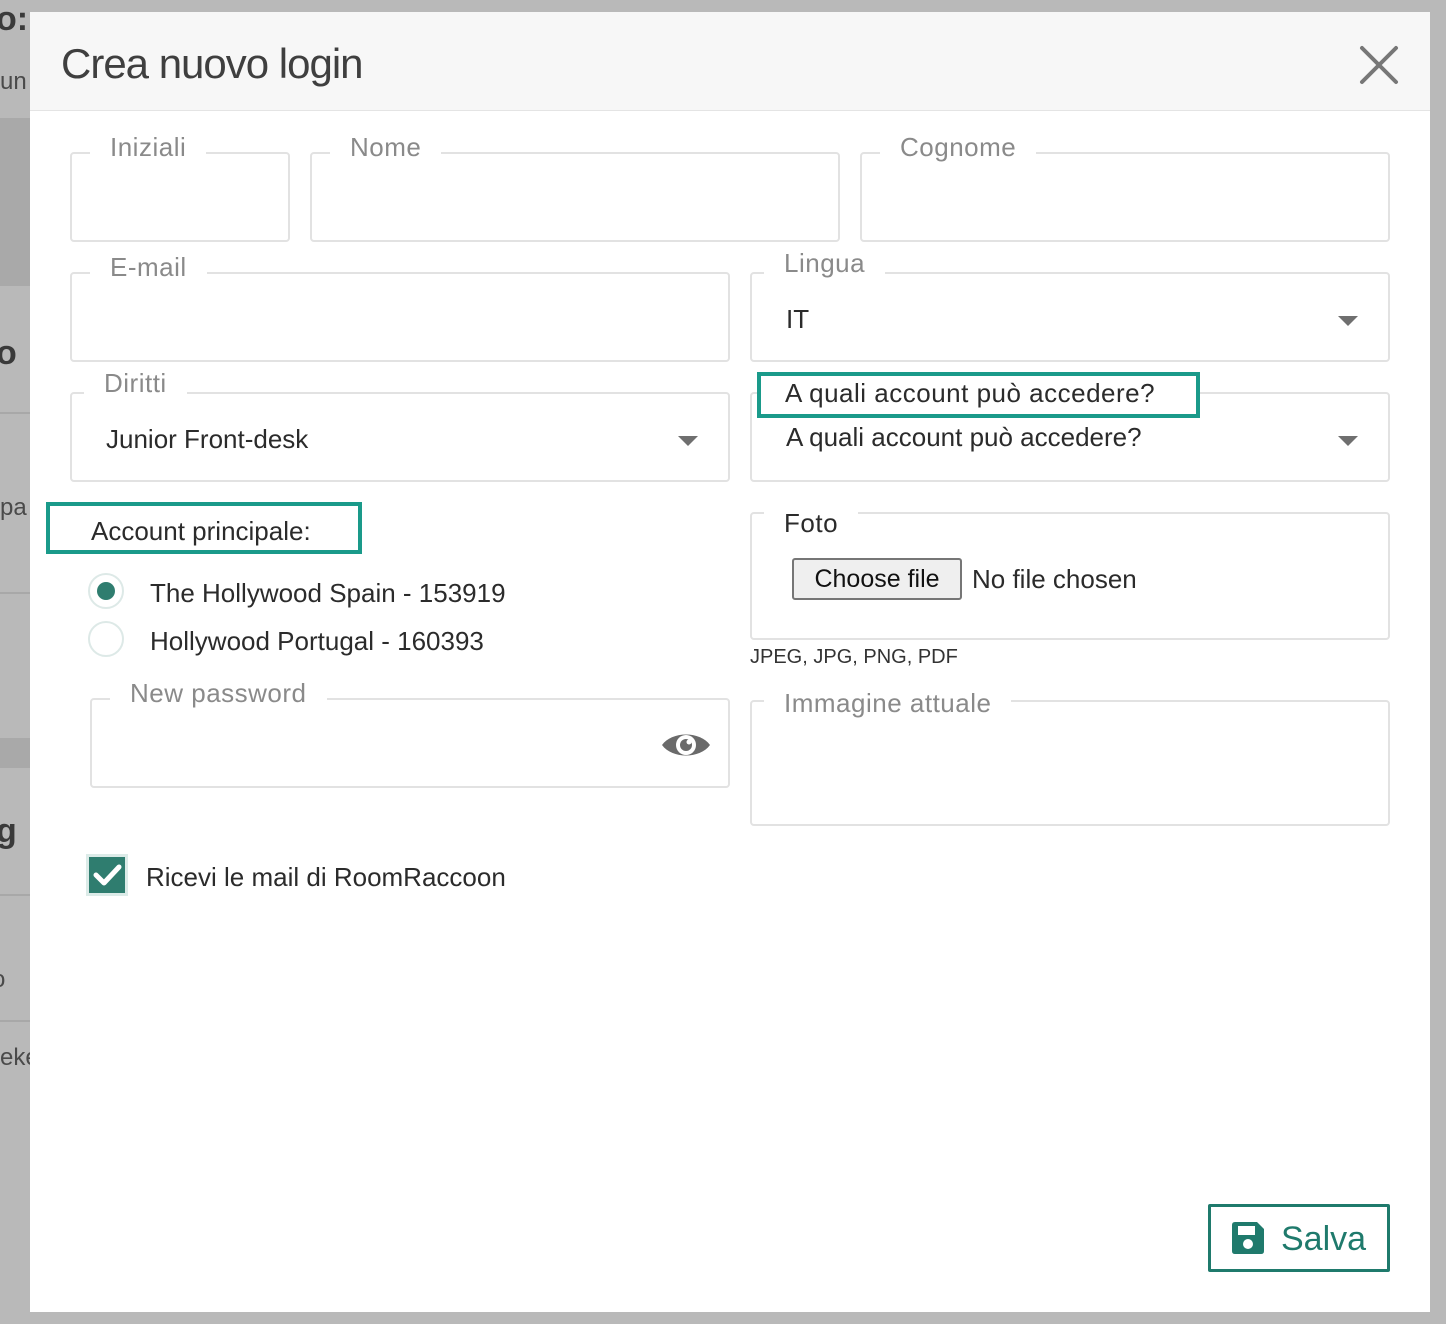 The image size is (1446, 1324). Describe the element at coordinates (106, 591) in the screenshot. I see `main-account-radio-spain` at that location.